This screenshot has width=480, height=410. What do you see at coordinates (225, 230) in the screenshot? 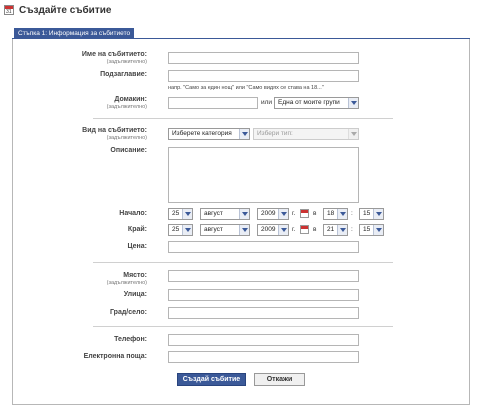
I see `end-month-select: август` at bounding box center [225, 230].